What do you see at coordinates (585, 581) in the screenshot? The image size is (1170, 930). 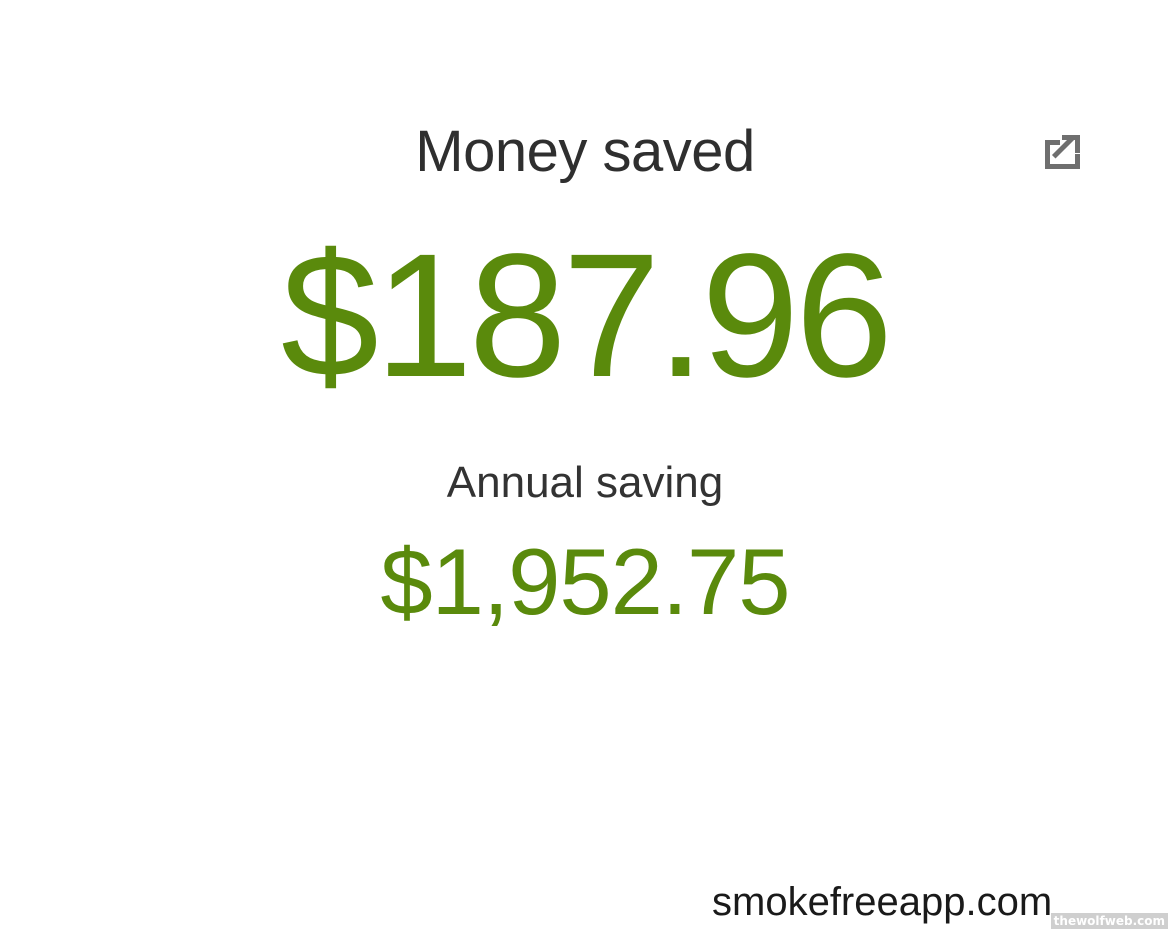 I see `annual-saving-amount: $1,952.75` at bounding box center [585, 581].